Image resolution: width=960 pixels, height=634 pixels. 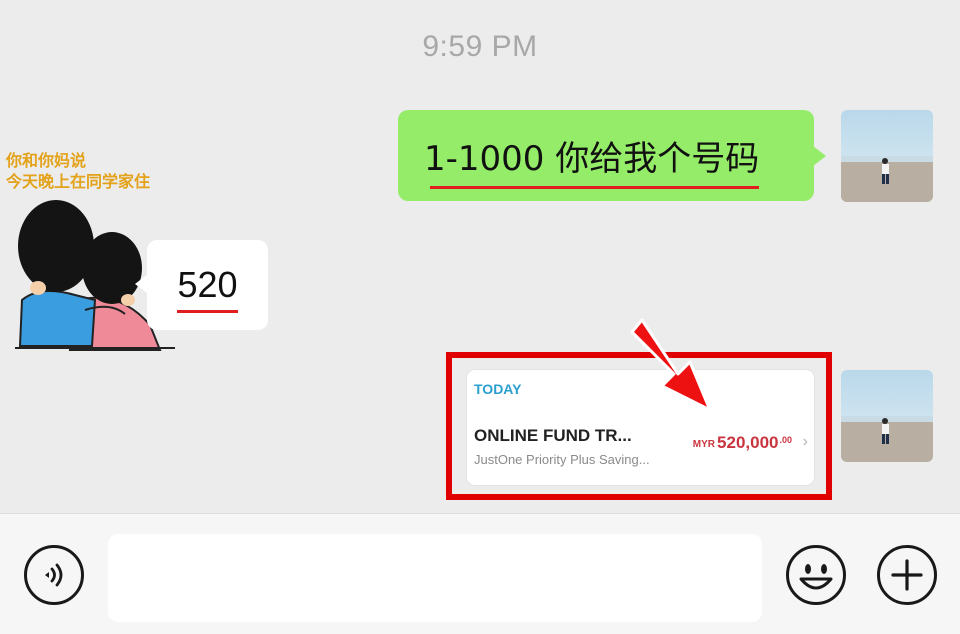 I want to click on card-date-label: TODAY, so click(x=498, y=389).